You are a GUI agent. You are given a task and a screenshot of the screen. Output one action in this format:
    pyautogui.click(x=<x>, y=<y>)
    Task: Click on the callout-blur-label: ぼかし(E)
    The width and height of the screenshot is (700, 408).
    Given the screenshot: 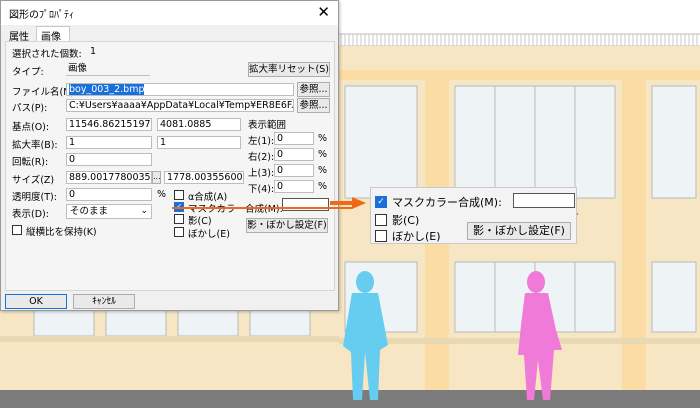 What is the action you would take?
    pyautogui.click(x=416, y=236)
    